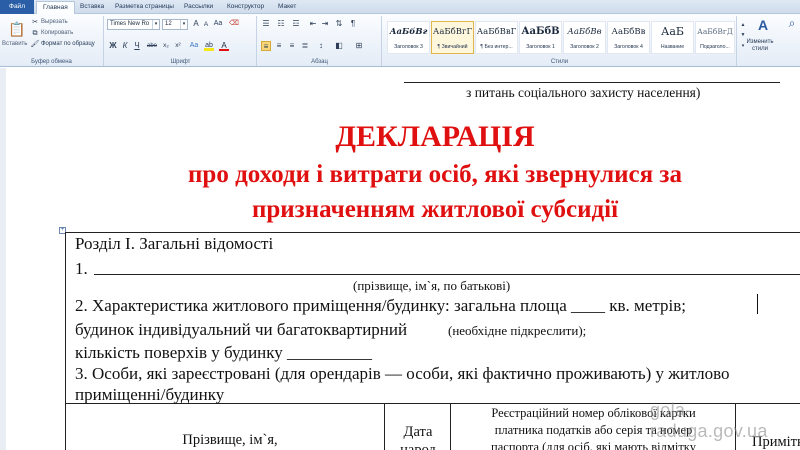 The width and height of the screenshot is (800, 450). I want to click on tab-home: Главная, so click(55, 7).